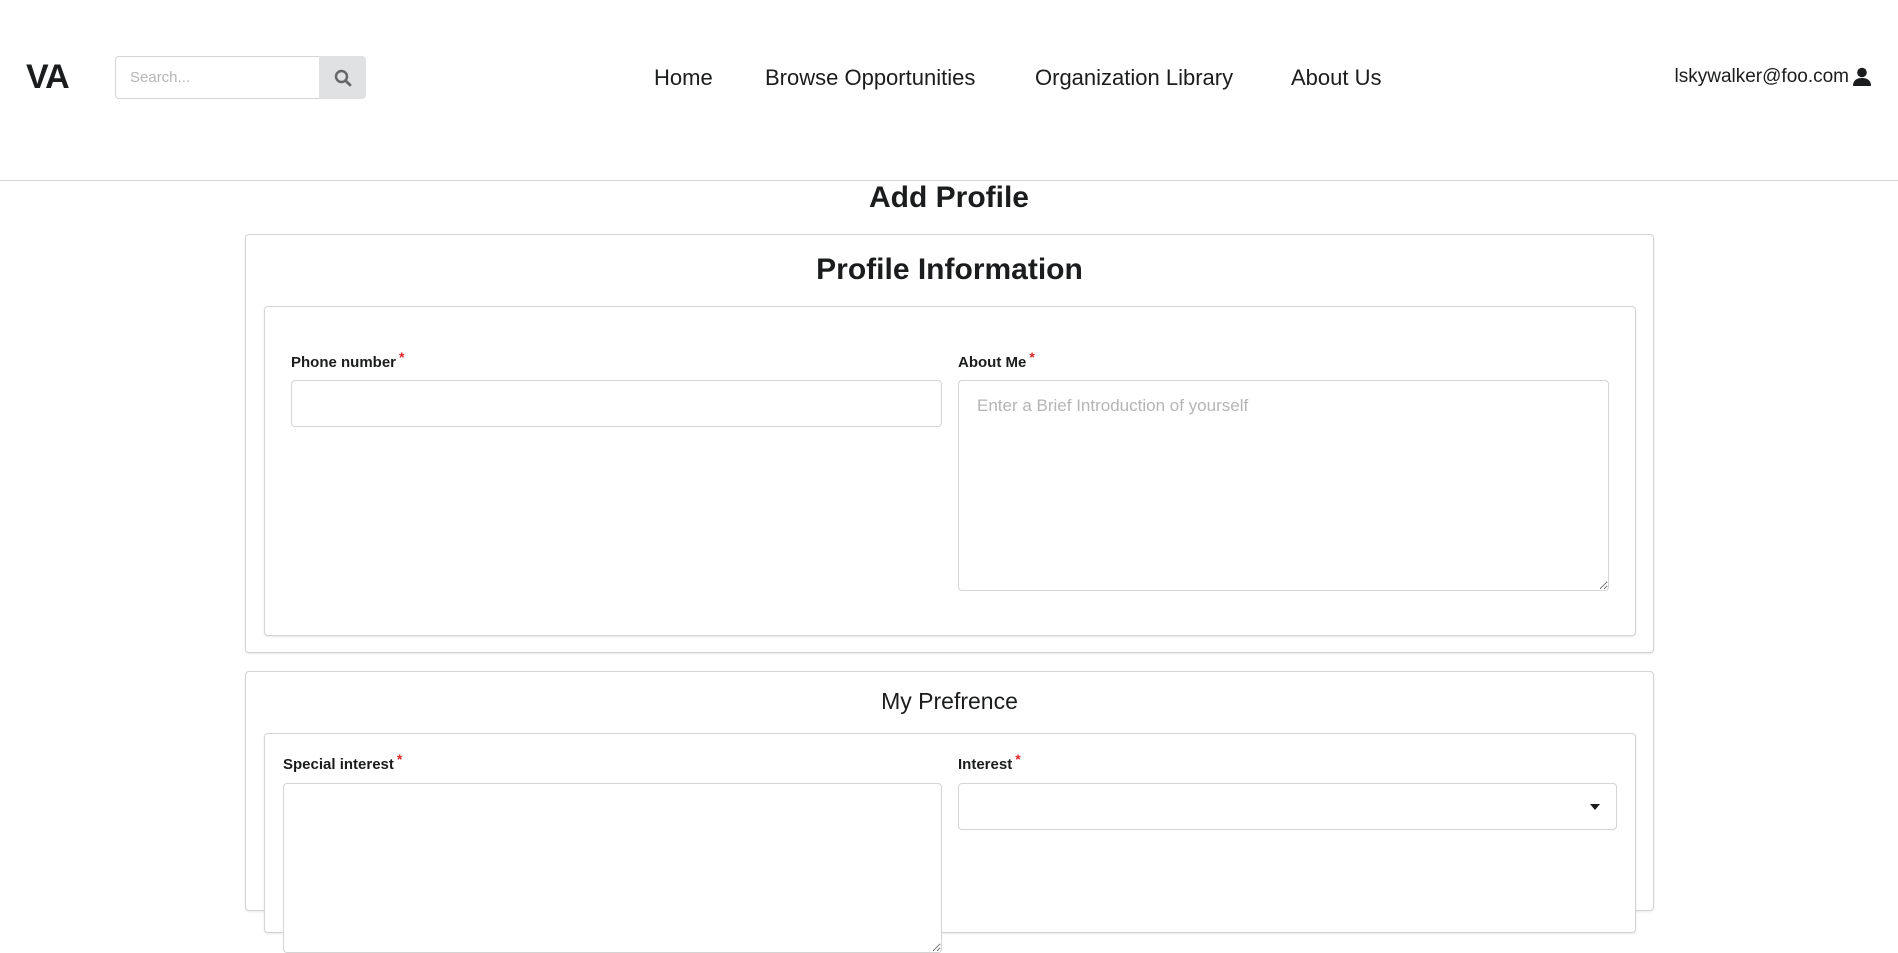 Image resolution: width=1898 pixels, height=953 pixels. I want to click on special-interest-label-text: Special interest, so click(338, 764).